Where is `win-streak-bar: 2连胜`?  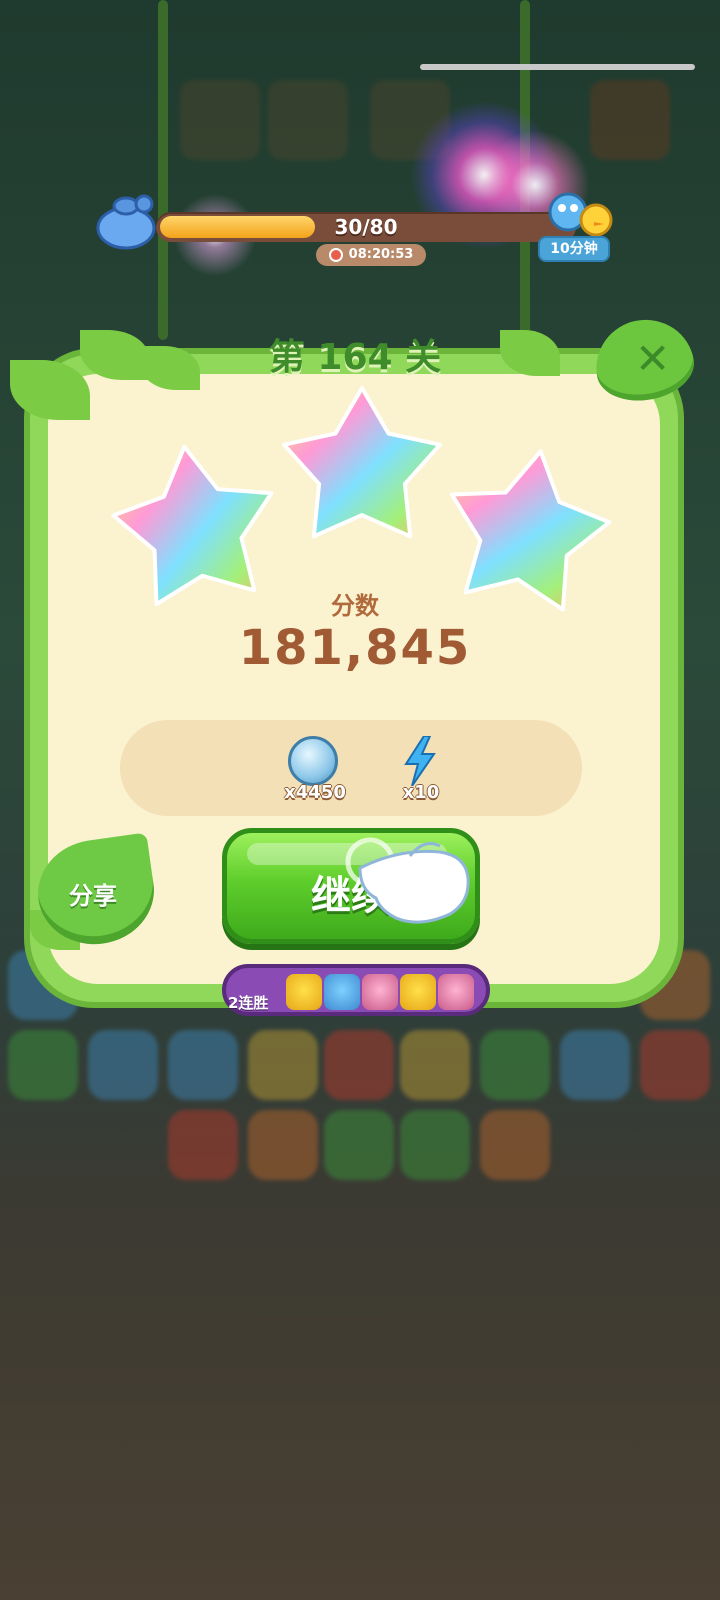 win-streak-bar: 2连胜 is located at coordinates (356, 990).